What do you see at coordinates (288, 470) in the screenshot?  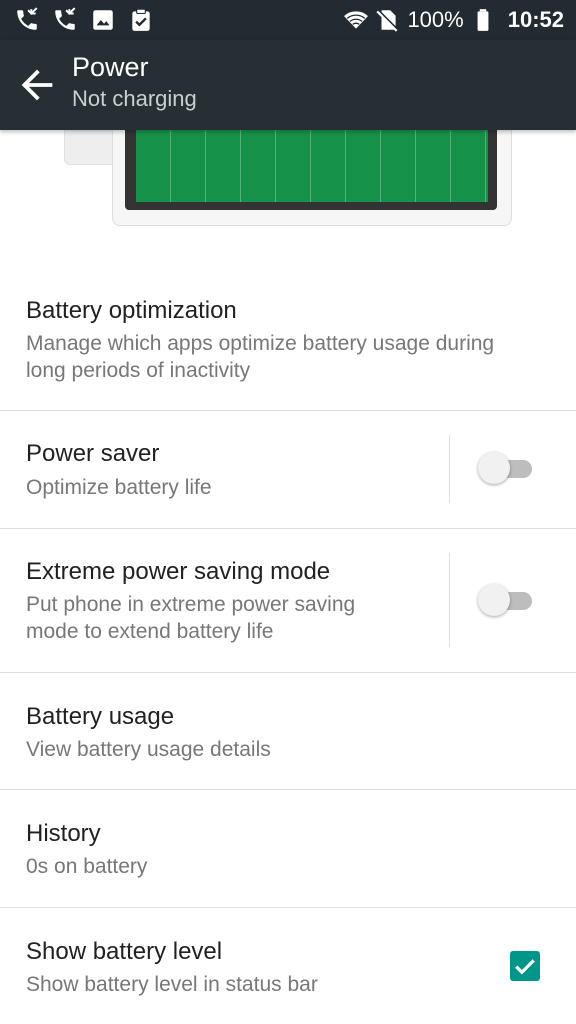 I see `setting-power-saver: Power saver Optimize battery life` at bounding box center [288, 470].